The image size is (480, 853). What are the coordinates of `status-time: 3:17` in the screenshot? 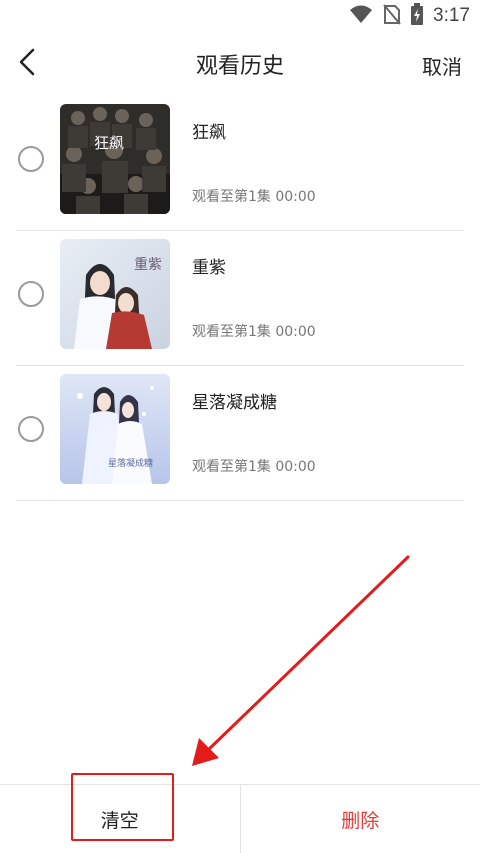 It's located at (451, 15).